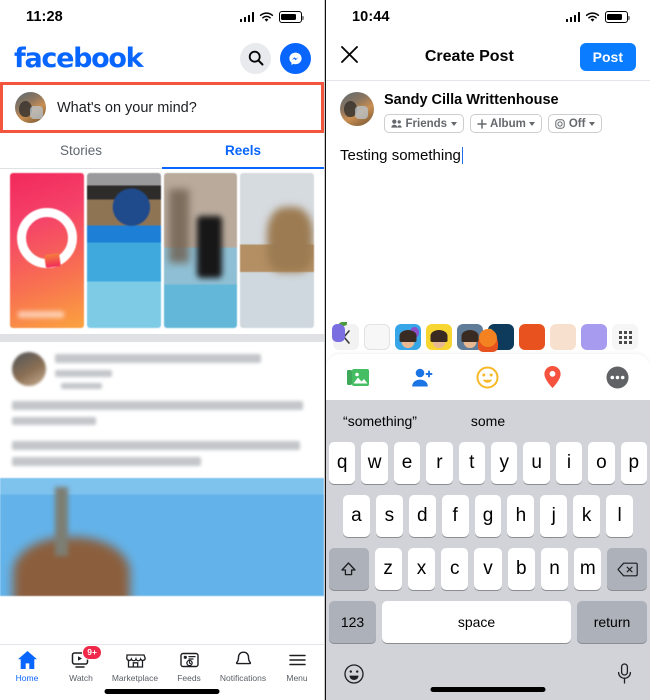 This screenshot has width=650, height=700. I want to click on key-p: p, so click(634, 463).